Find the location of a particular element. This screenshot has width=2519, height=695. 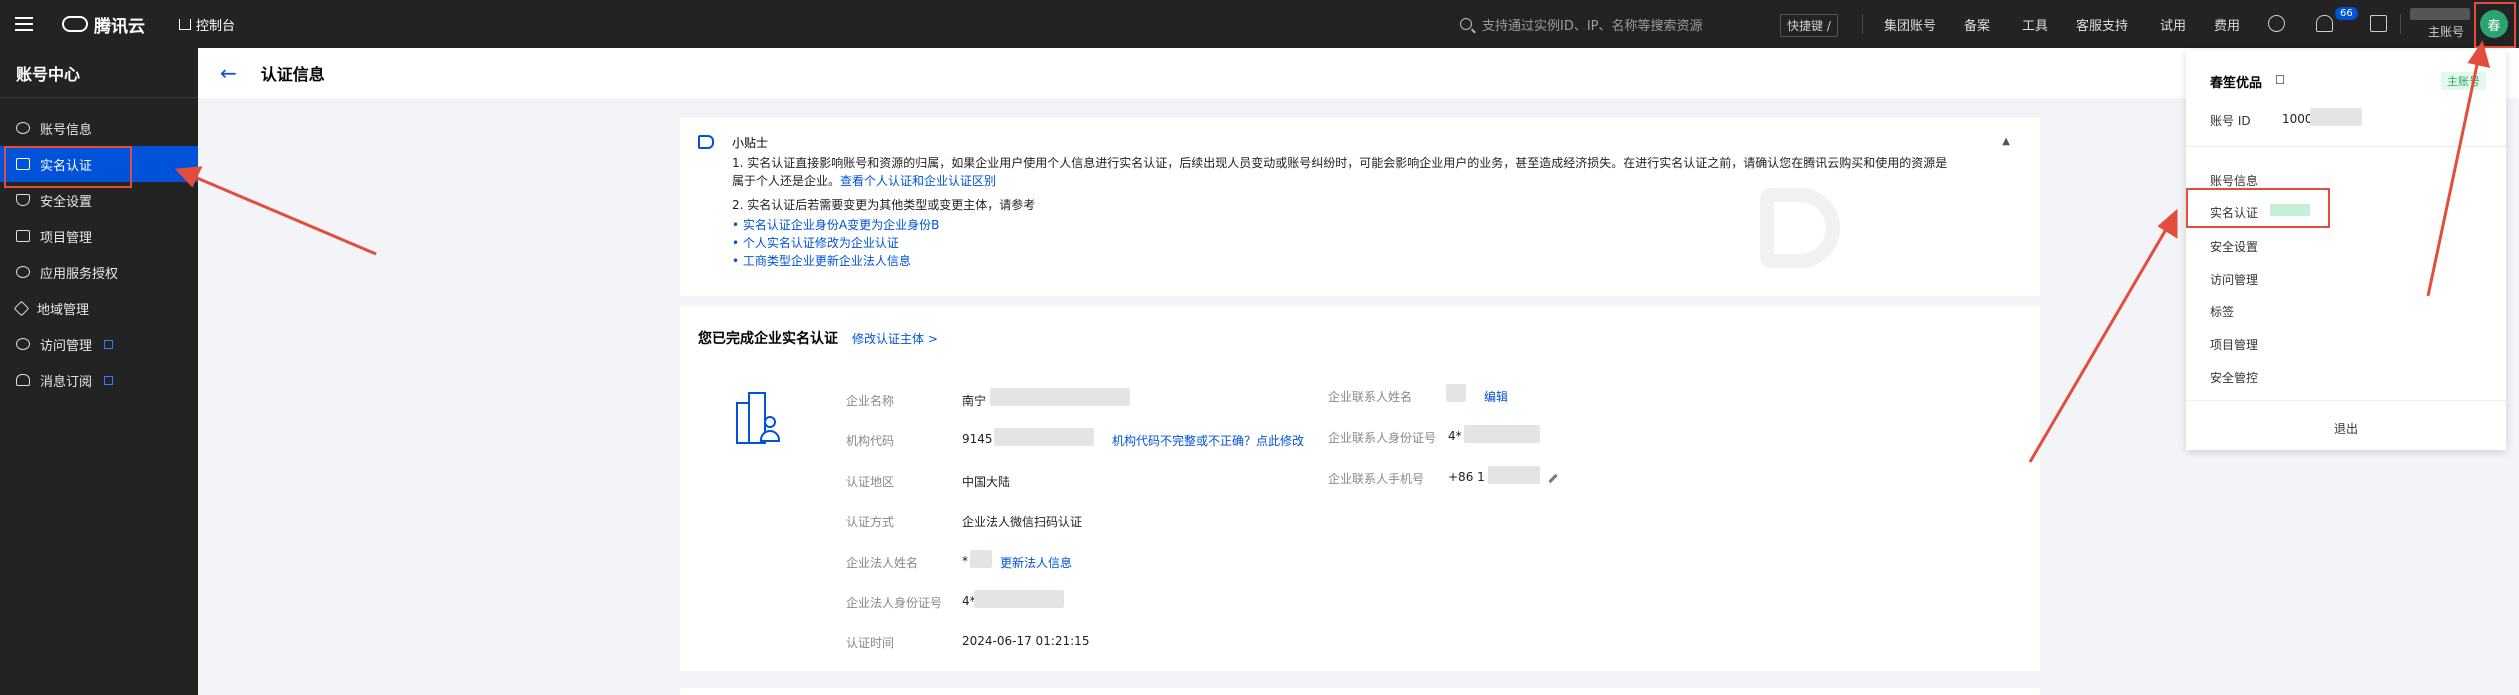

tips-title: 小贴士 is located at coordinates (750, 143).